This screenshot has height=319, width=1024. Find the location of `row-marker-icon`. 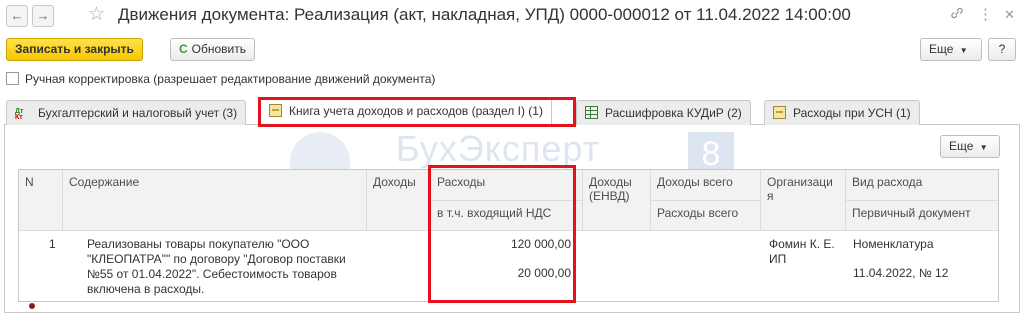

row-marker-icon is located at coordinates (32, 306).